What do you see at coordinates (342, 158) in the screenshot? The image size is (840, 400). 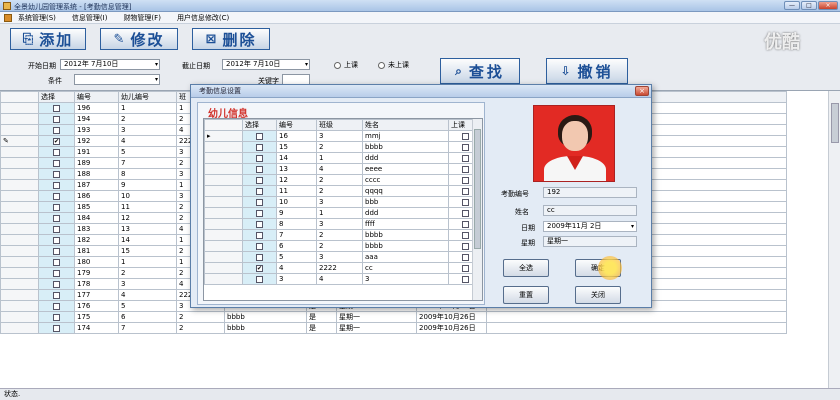 I see `table-row: 14 1 ddd` at bounding box center [342, 158].